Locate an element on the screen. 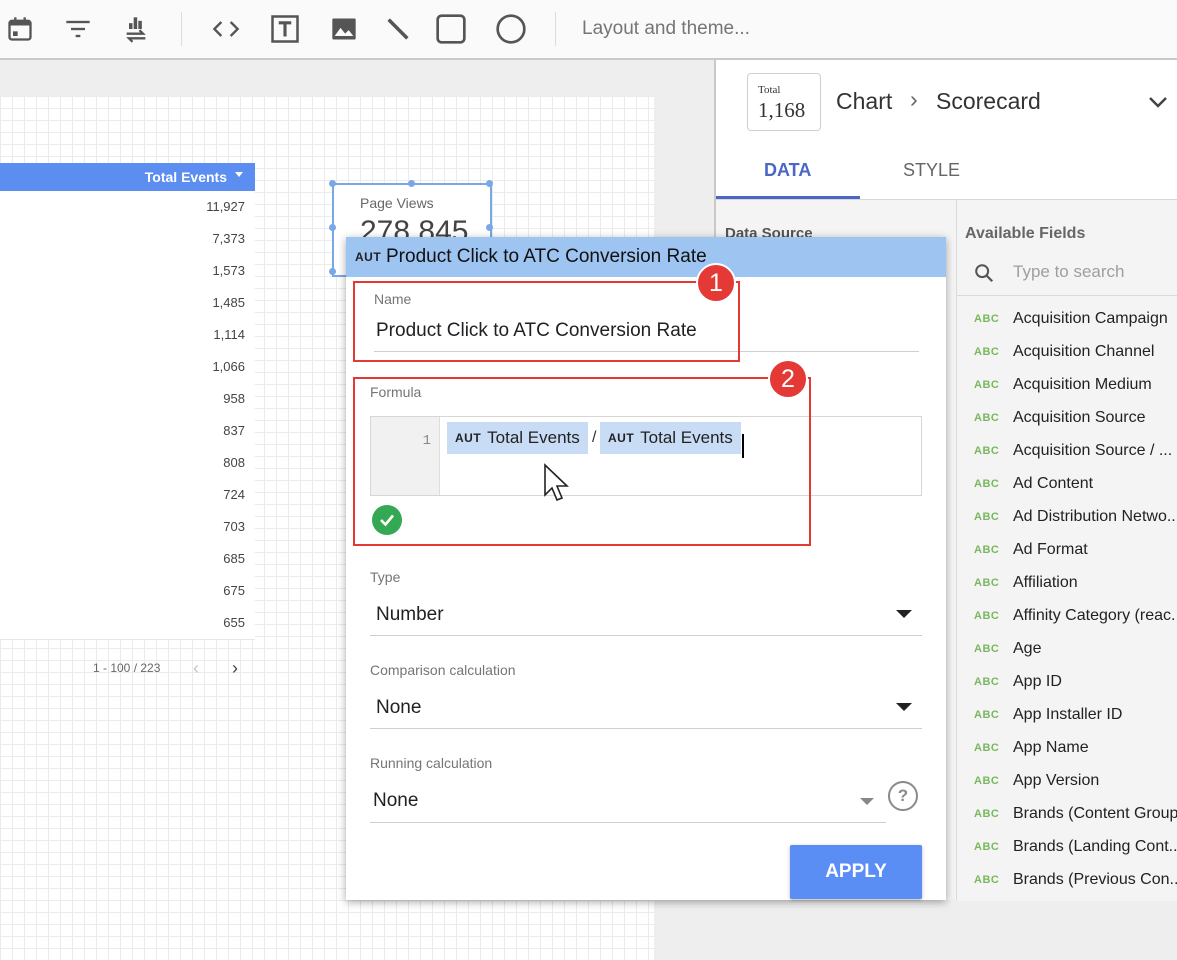 This screenshot has height=960, width=1177. table-row: 958 is located at coordinates (127, 399).